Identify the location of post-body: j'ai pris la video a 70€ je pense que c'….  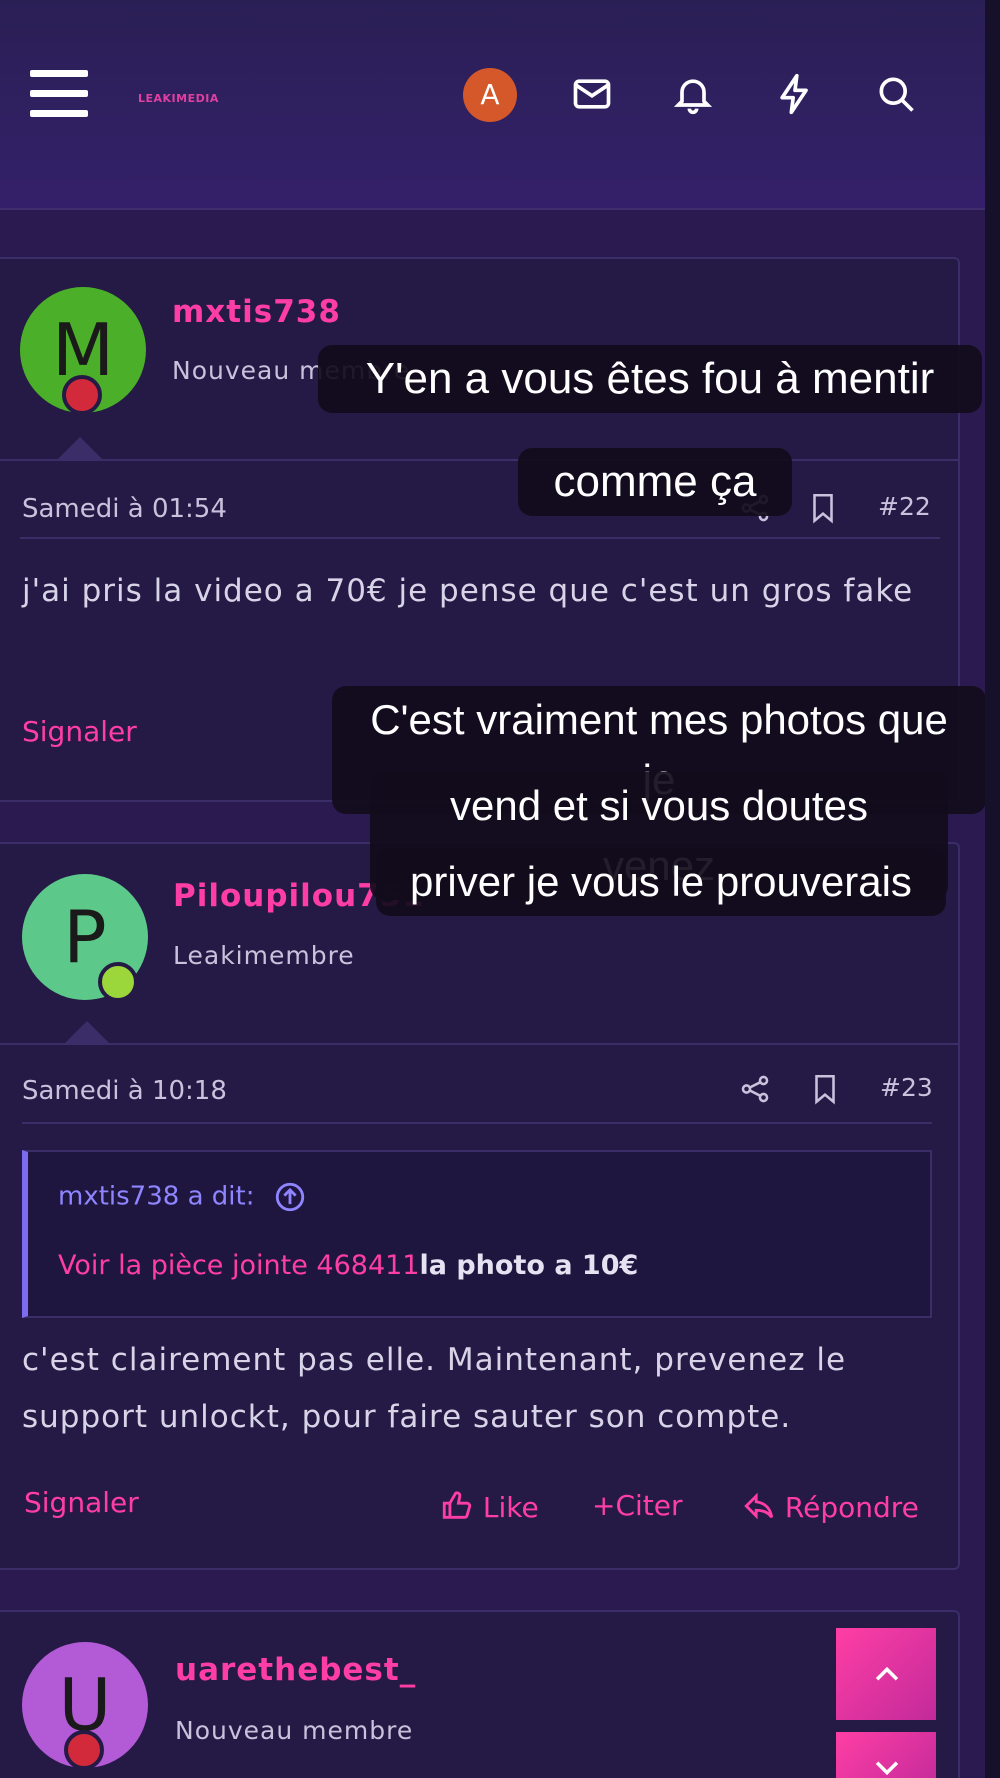
(468, 591).